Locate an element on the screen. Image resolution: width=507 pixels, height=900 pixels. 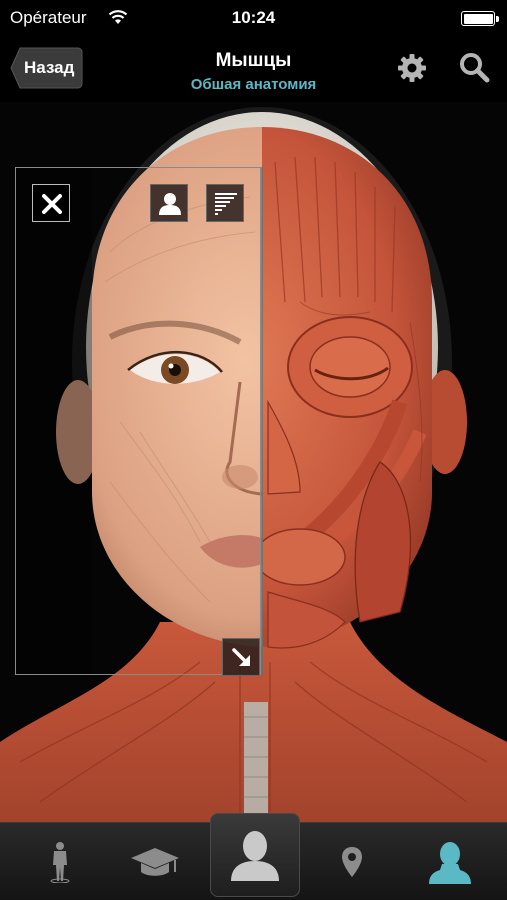
gear-icon is located at coordinates (412, 68).